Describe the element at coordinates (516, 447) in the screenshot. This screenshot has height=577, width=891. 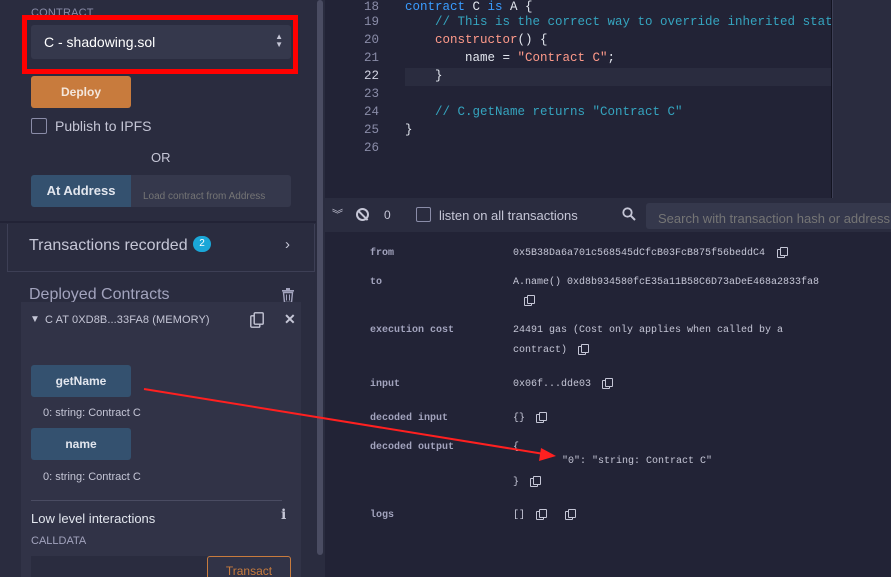
I see `decoded-output-open-brace: {` at that location.